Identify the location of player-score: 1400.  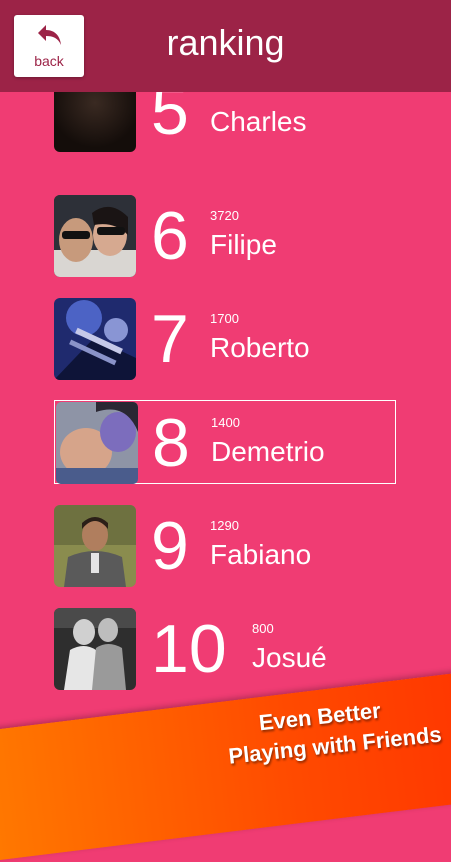
(225, 422).